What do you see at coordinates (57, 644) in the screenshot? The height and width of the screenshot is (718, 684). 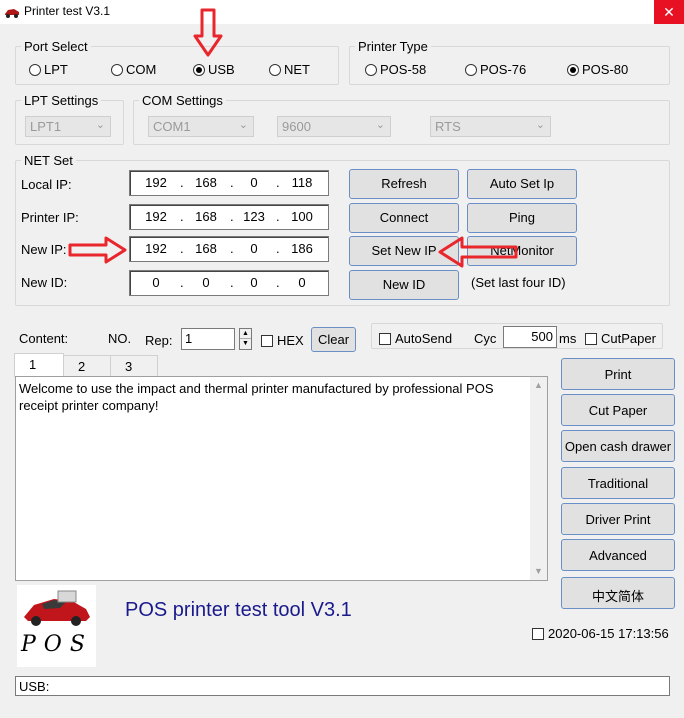 I see `logo-text: POS` at bounding box center [57, 644].